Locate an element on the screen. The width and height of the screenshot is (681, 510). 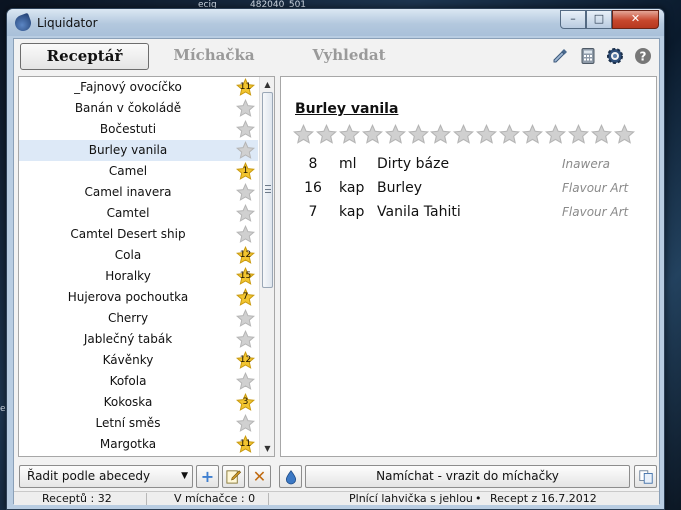
recipe-name: Burley vanila is located at coordinates (128, 150).